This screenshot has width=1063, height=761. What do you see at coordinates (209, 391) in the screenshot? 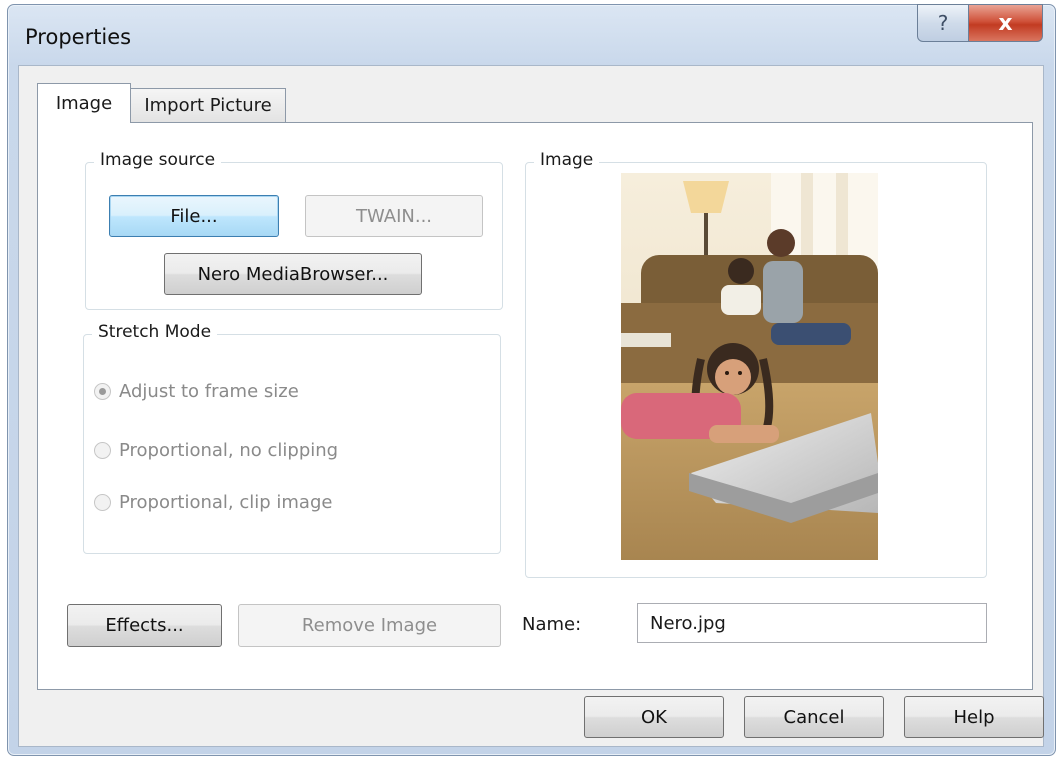
I see `radio-label: Adjust to frame size` at bounding box center [209, 391].